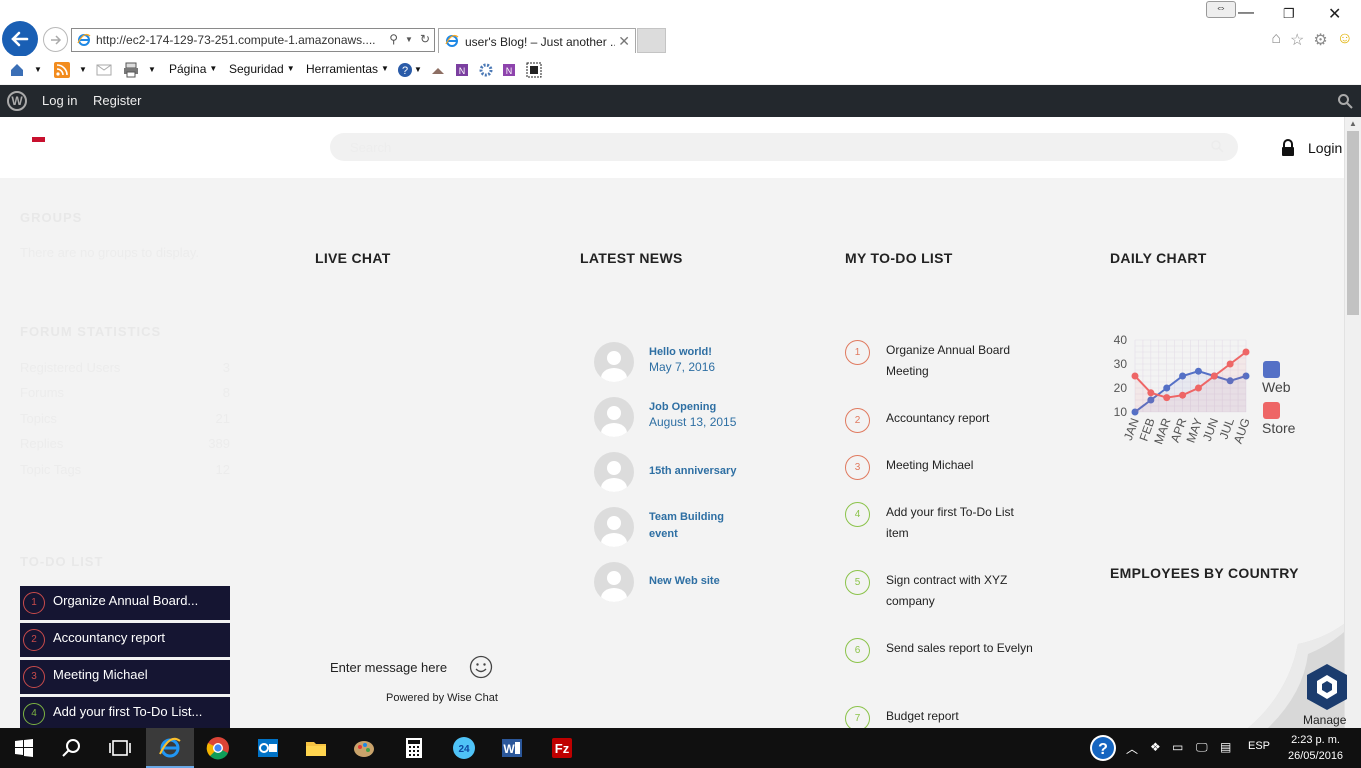 The width and height of the screenshot is (1361, 768). Describe the element at coordinates (20, 39) in the screenshot. I see `back-button` at that location.